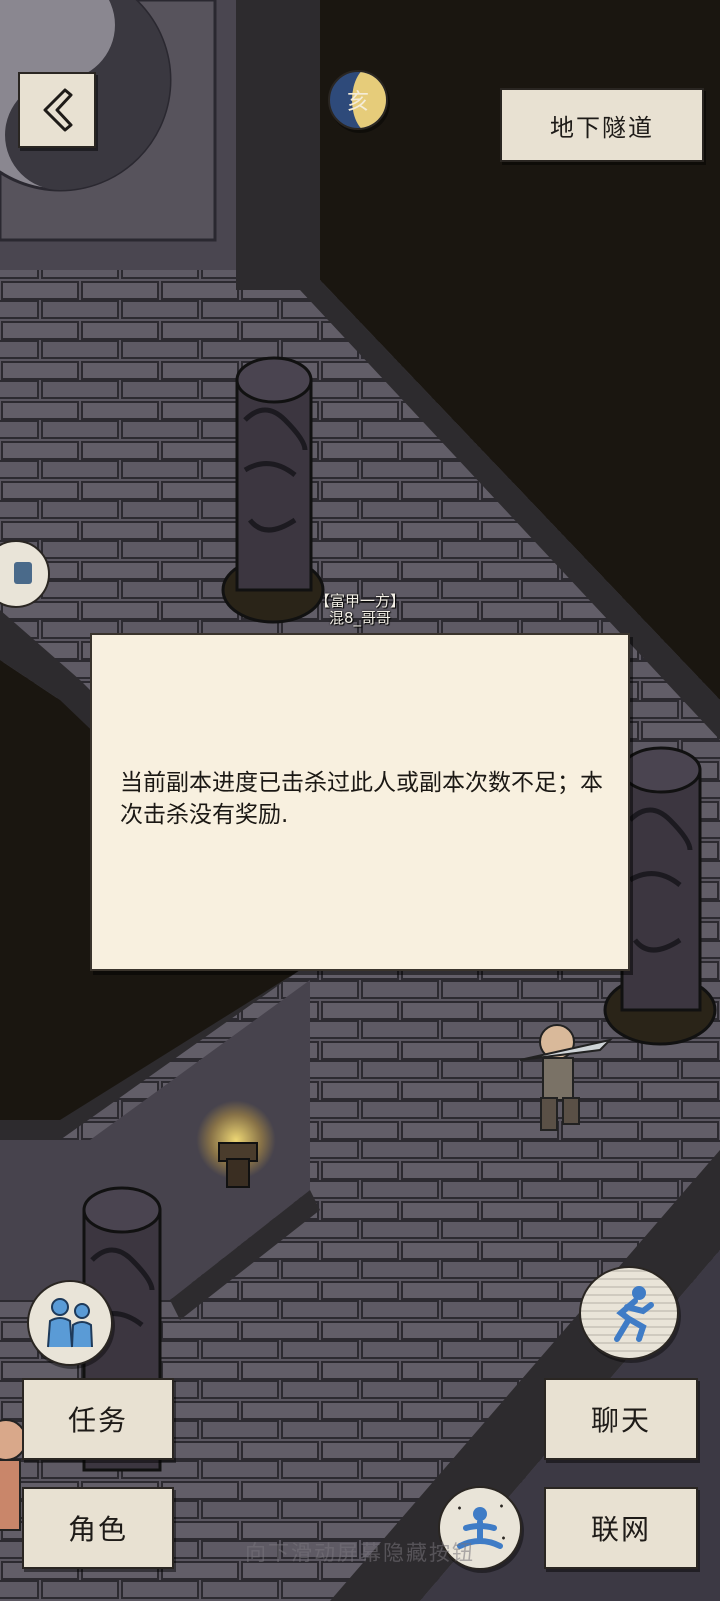  I want to click on team-button, so click(70, 1323).